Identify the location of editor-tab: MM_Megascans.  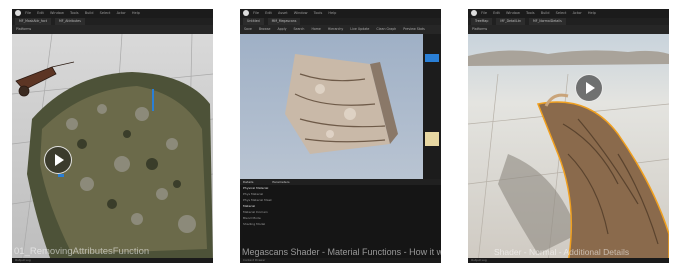
(284, 21).